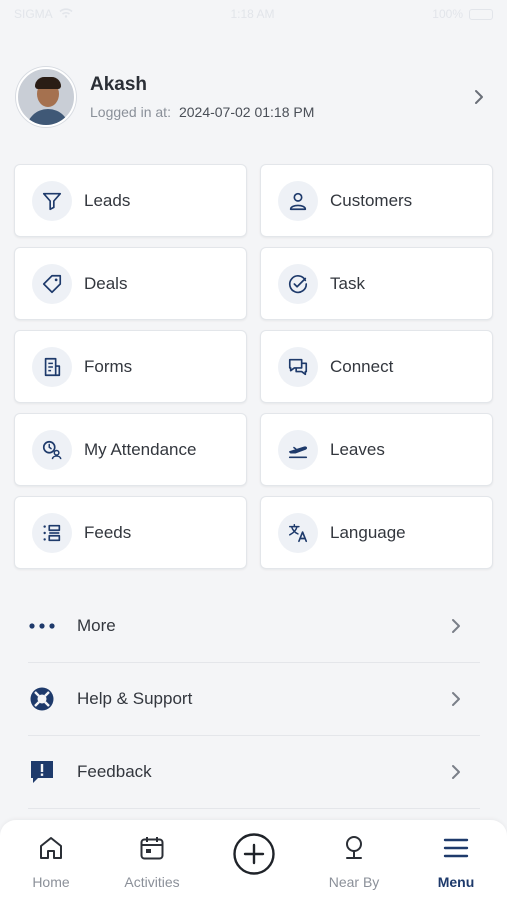 The width and height of the screenshot is (507, 900). Describe the element at coordinates (52, 449) in the screenshot. I see `attendance-icon` at that location.